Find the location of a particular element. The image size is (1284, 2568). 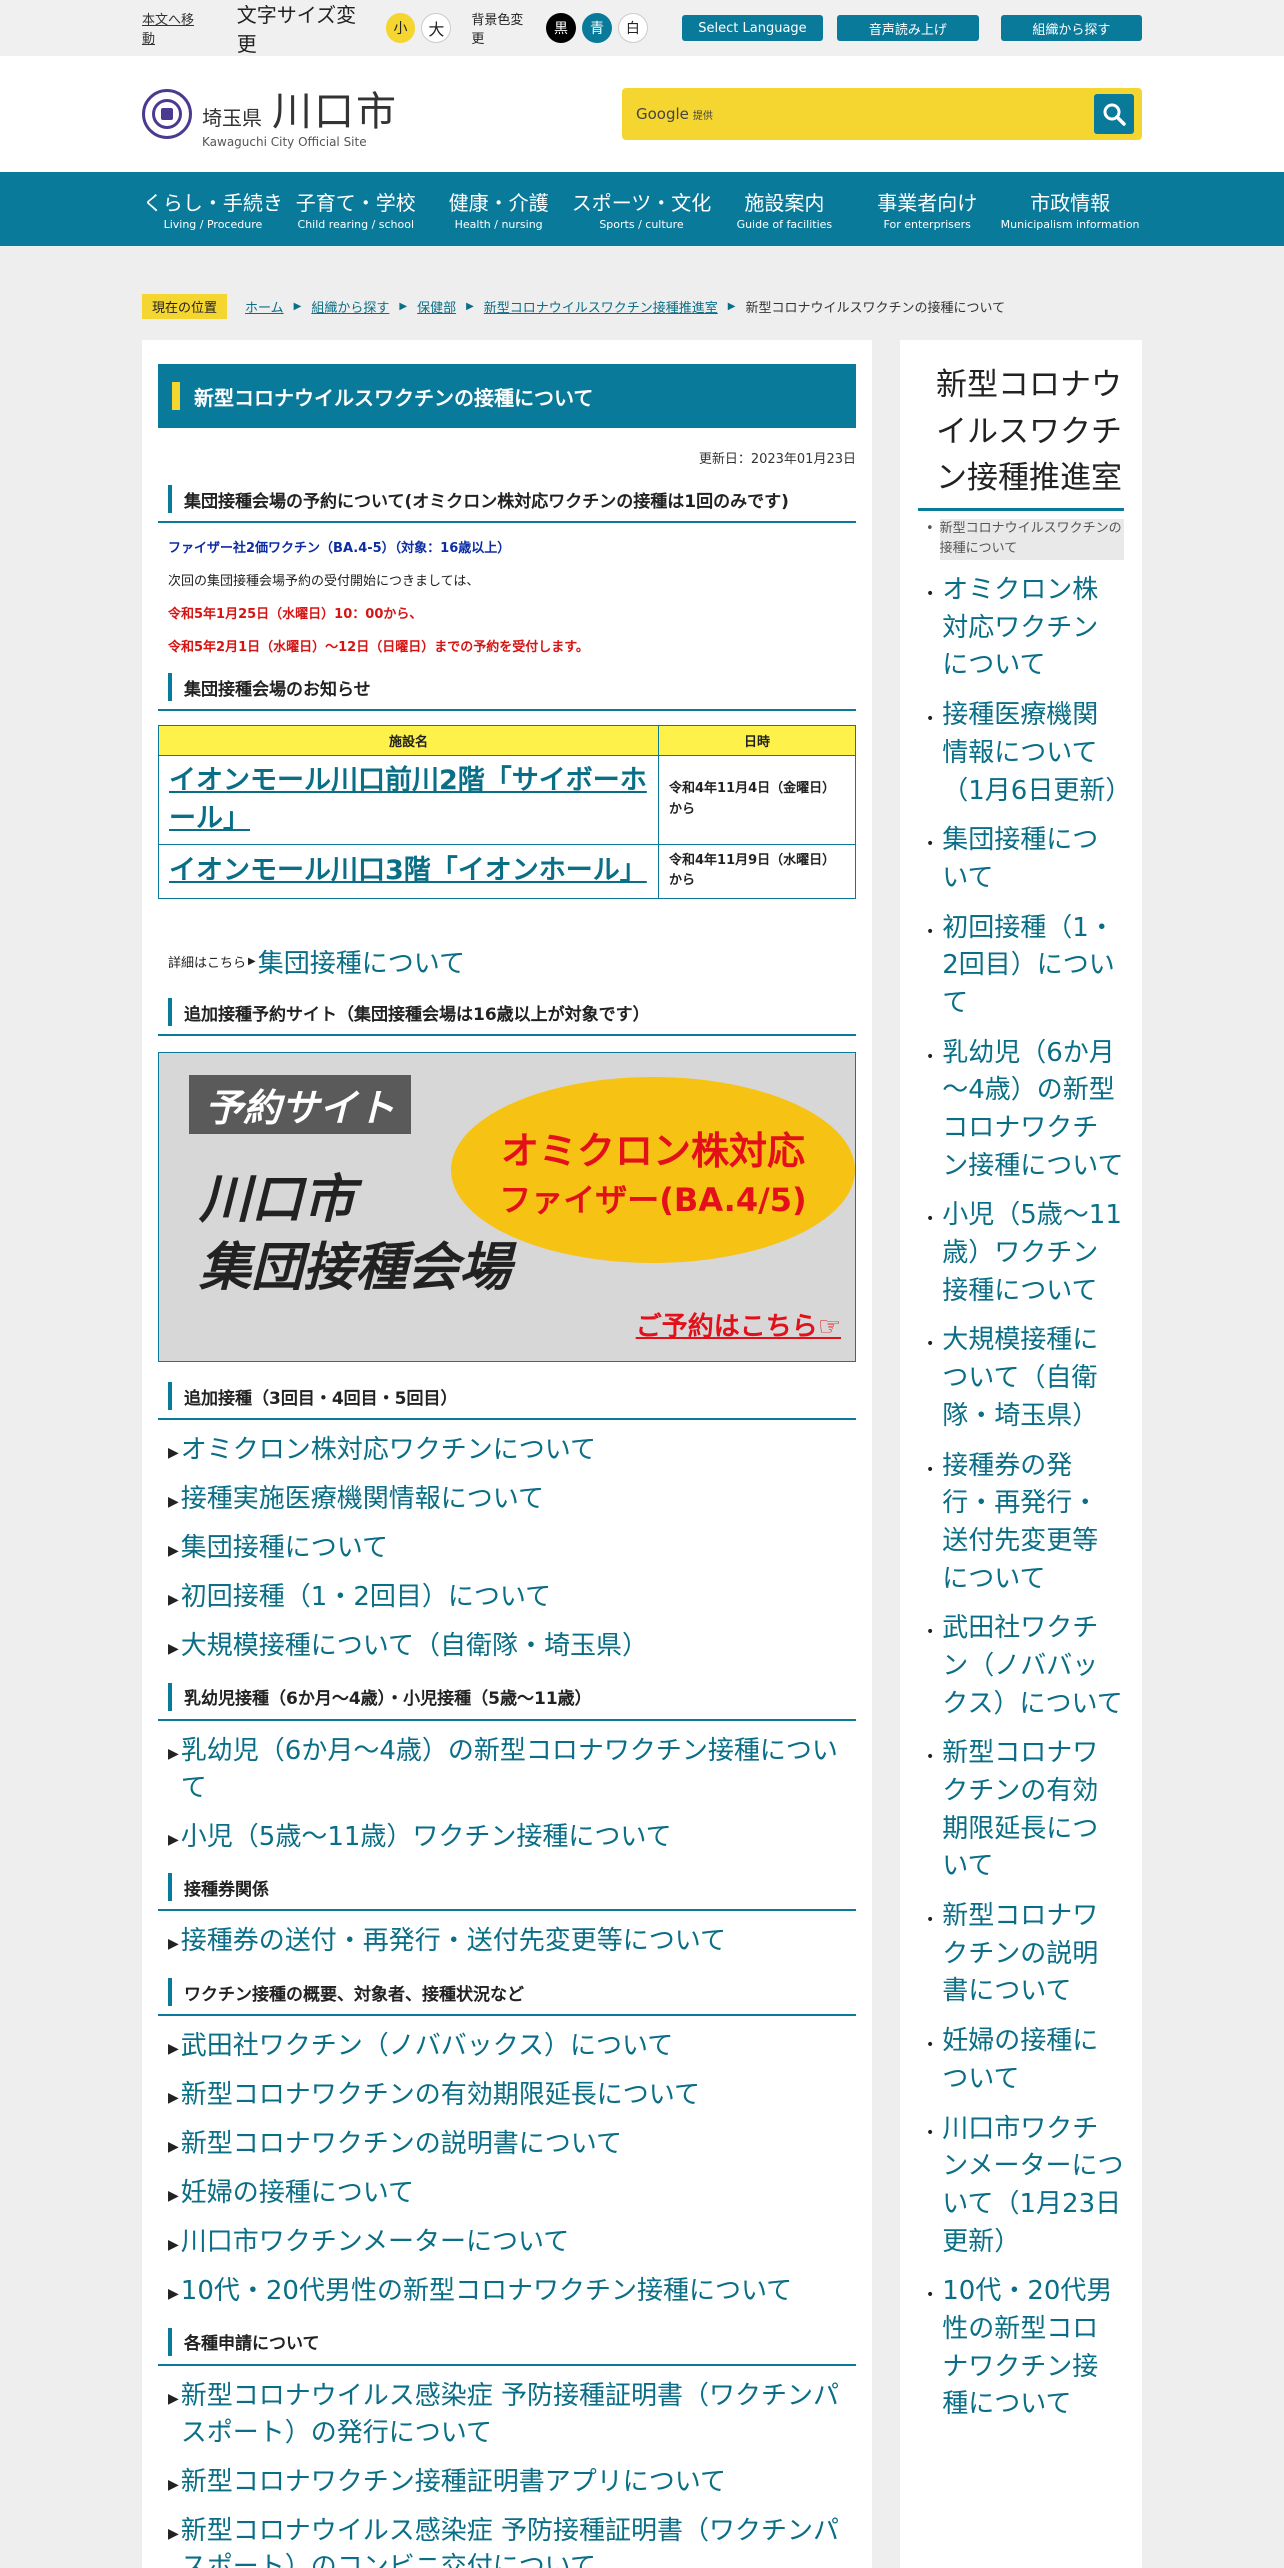

breadcrumb-link: 組織から探す is located at coordinates (350, 306).